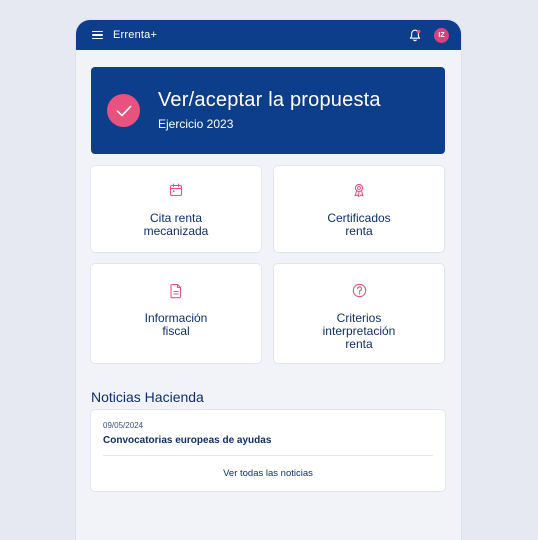 This screenshot has width=538, height=540. I want to click on check-circle-icon, so click(123, 110).